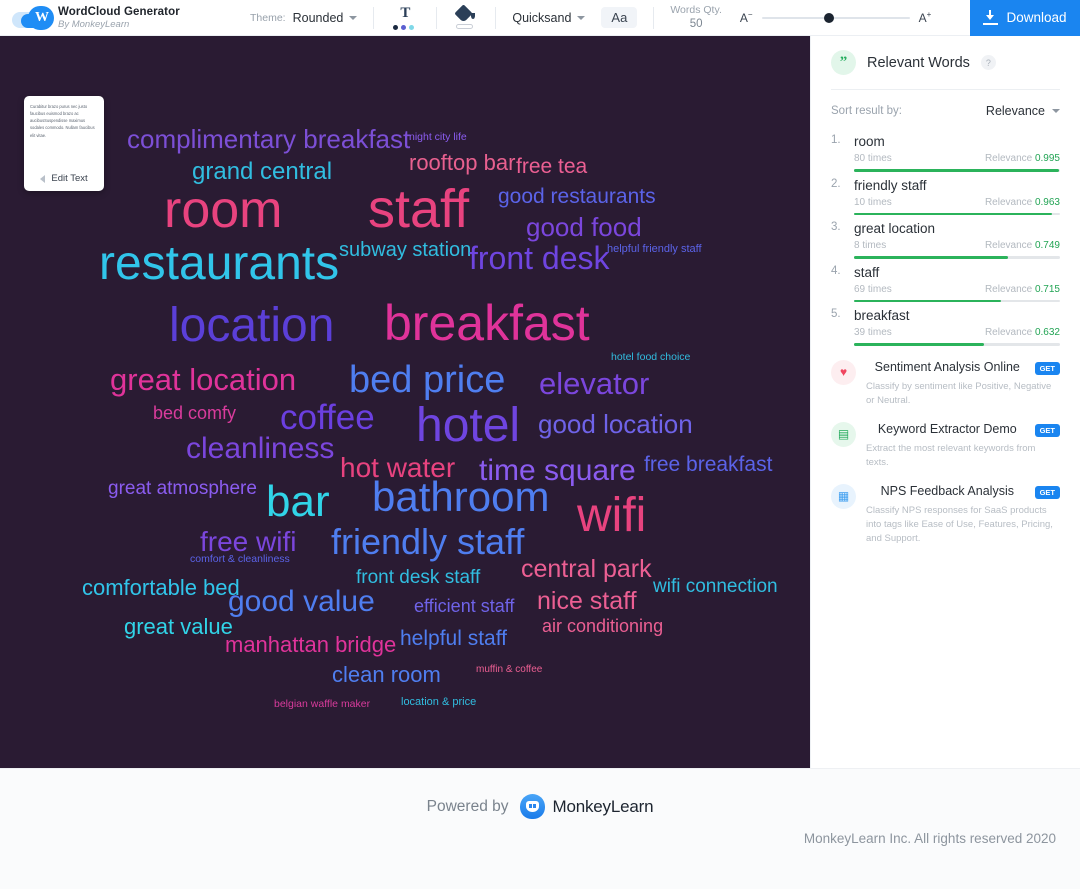 The width and height of the screenshot is (1080, 889). Describe the element at coordinates (947, 366) in the screenshot. I see `promo-title: Sentiment Analysis Online` at that location.